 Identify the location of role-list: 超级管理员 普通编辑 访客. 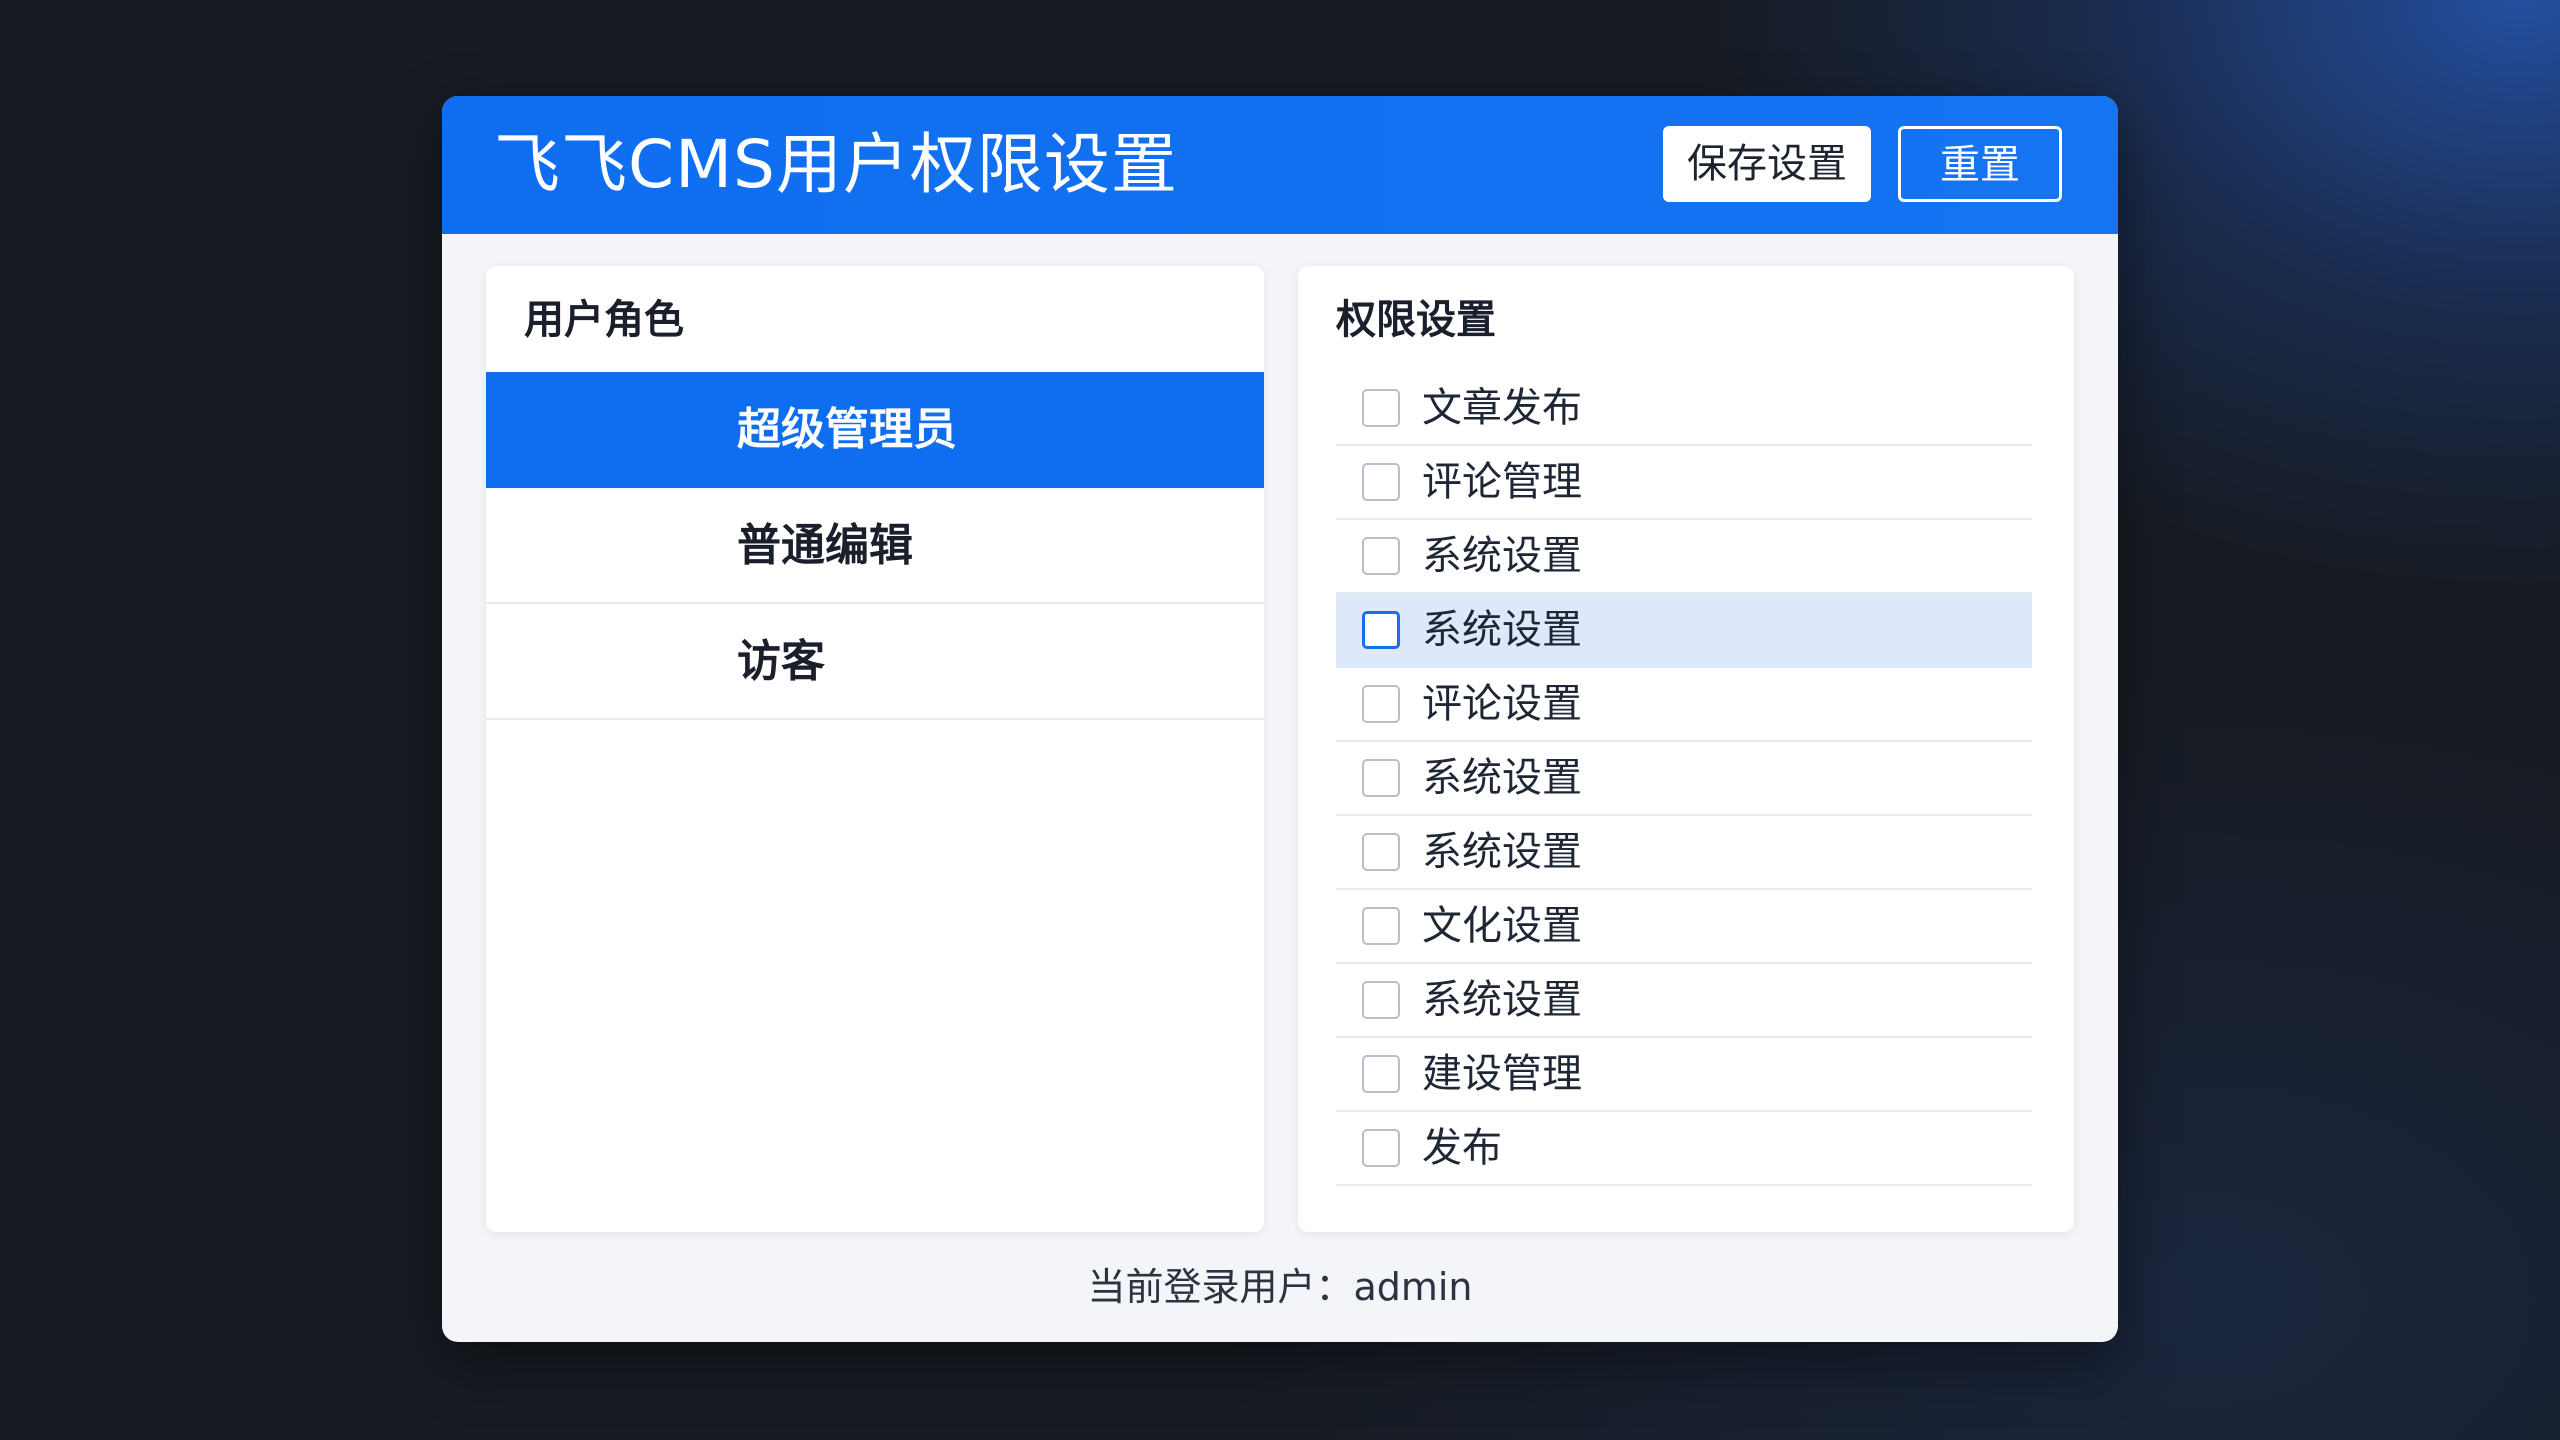
(875, 546).